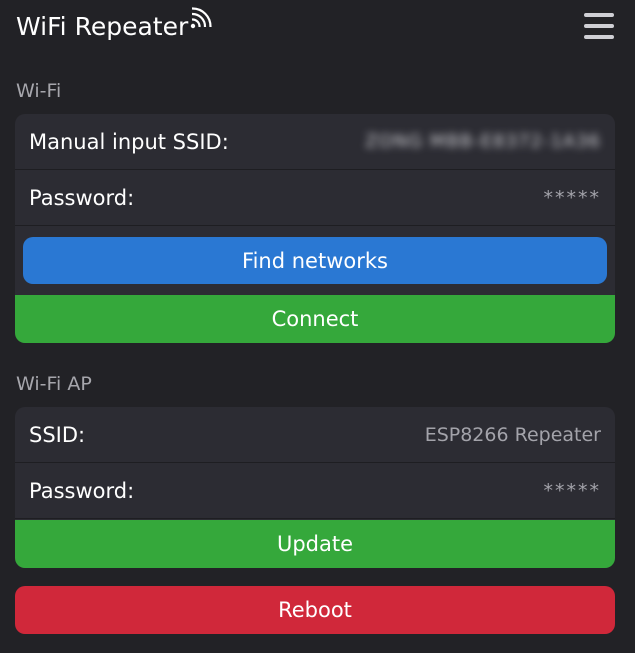 The height and width of the screenshot is (653, 635). Describe the element at coordinates (82, 197) in the screenshot. I see `wifi-password-label: Password:` at that location.